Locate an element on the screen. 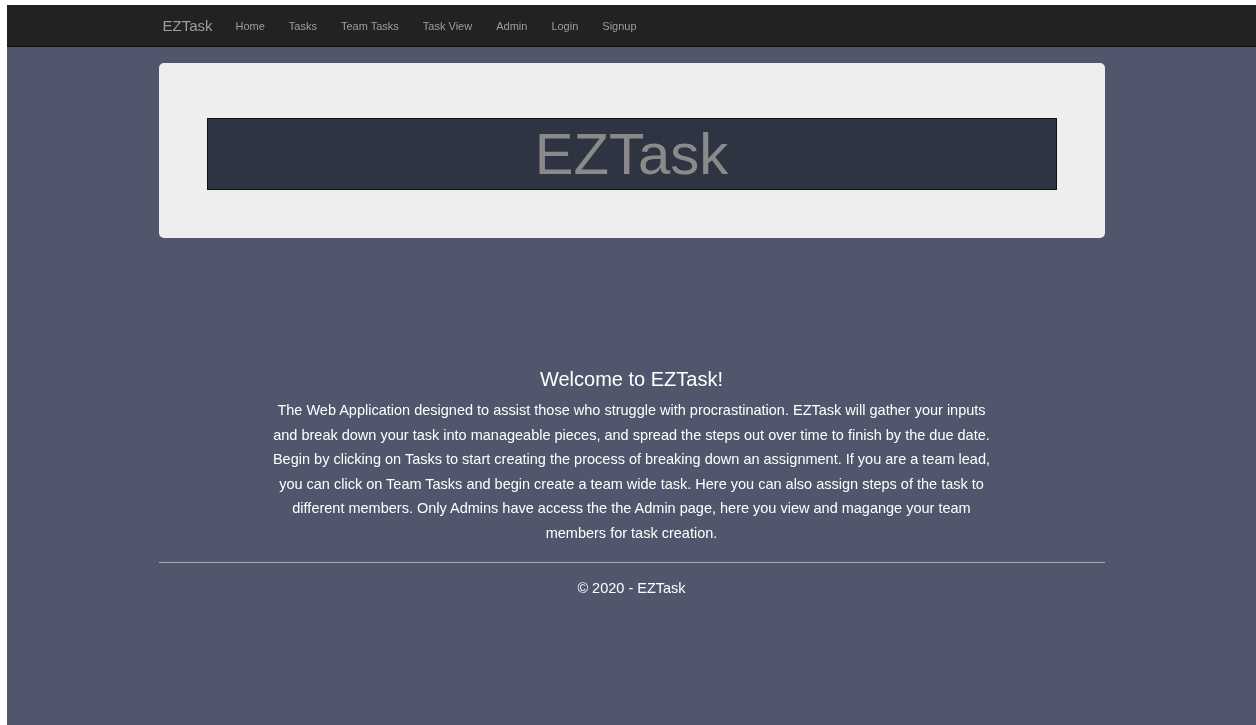 Image resolution: width=1256 pixels, height=725 pixels. nav-link: Signup is located at coordinates (619, 25).